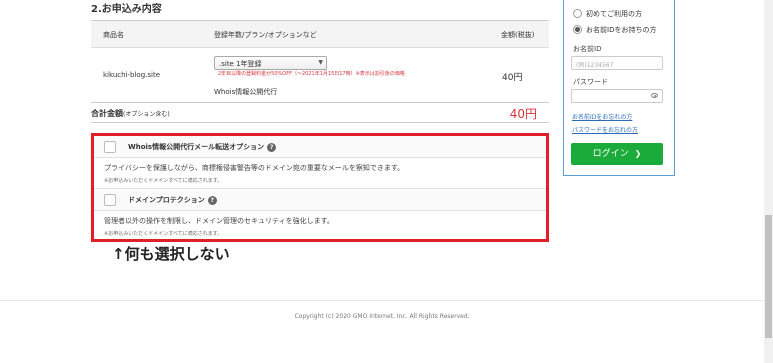  What do you see at coordinates (171, 254) in the screenshot?
I see `annotation-text: ↑何も選択しない` at bounding box center [171, 254].